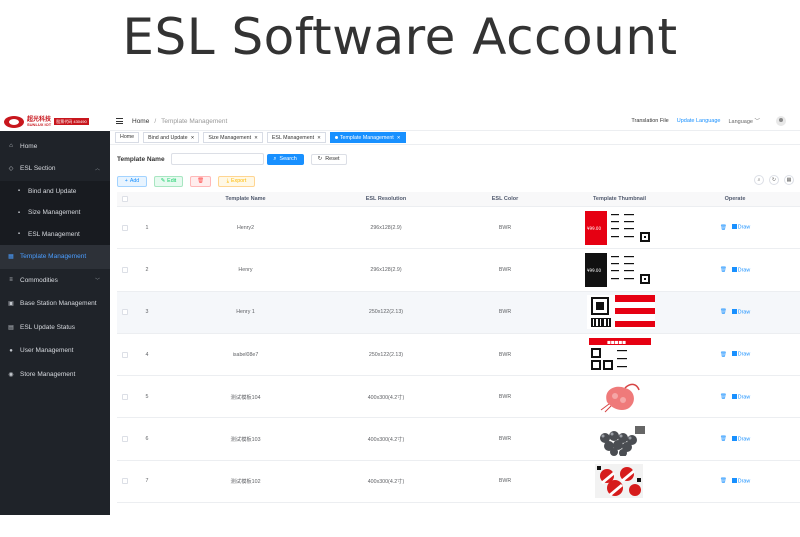 The width and height of the screenshot is (800, 537). What do you see at coordinates (781, 121) in the screenshot?
I see `avatar` at bounding box center [781, 121].